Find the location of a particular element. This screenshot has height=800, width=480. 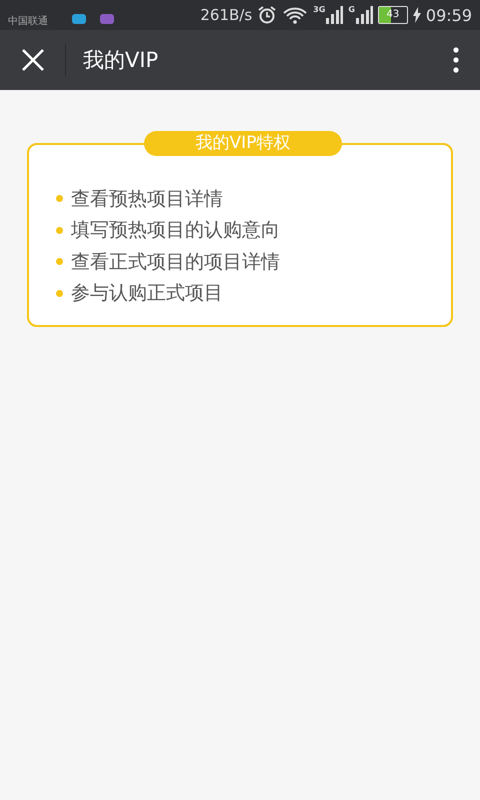

wifi-icon is located at coordinates (295, 15).